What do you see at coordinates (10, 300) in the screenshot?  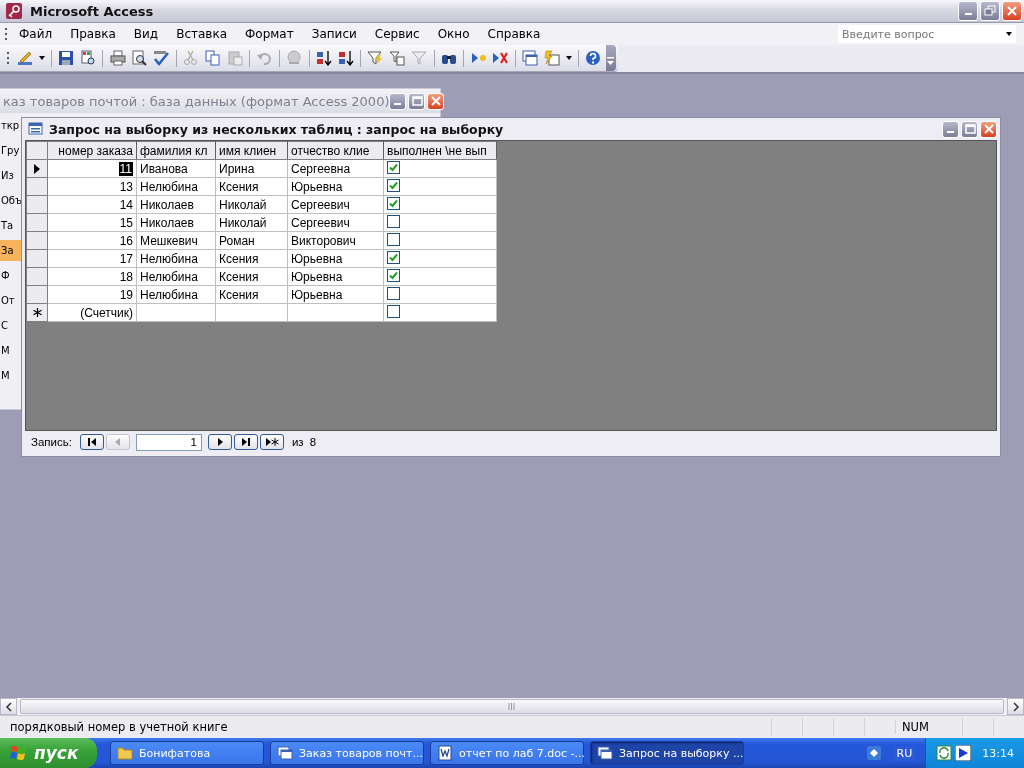 I see `sidebar-item: От` at bounding box center [10, 300].